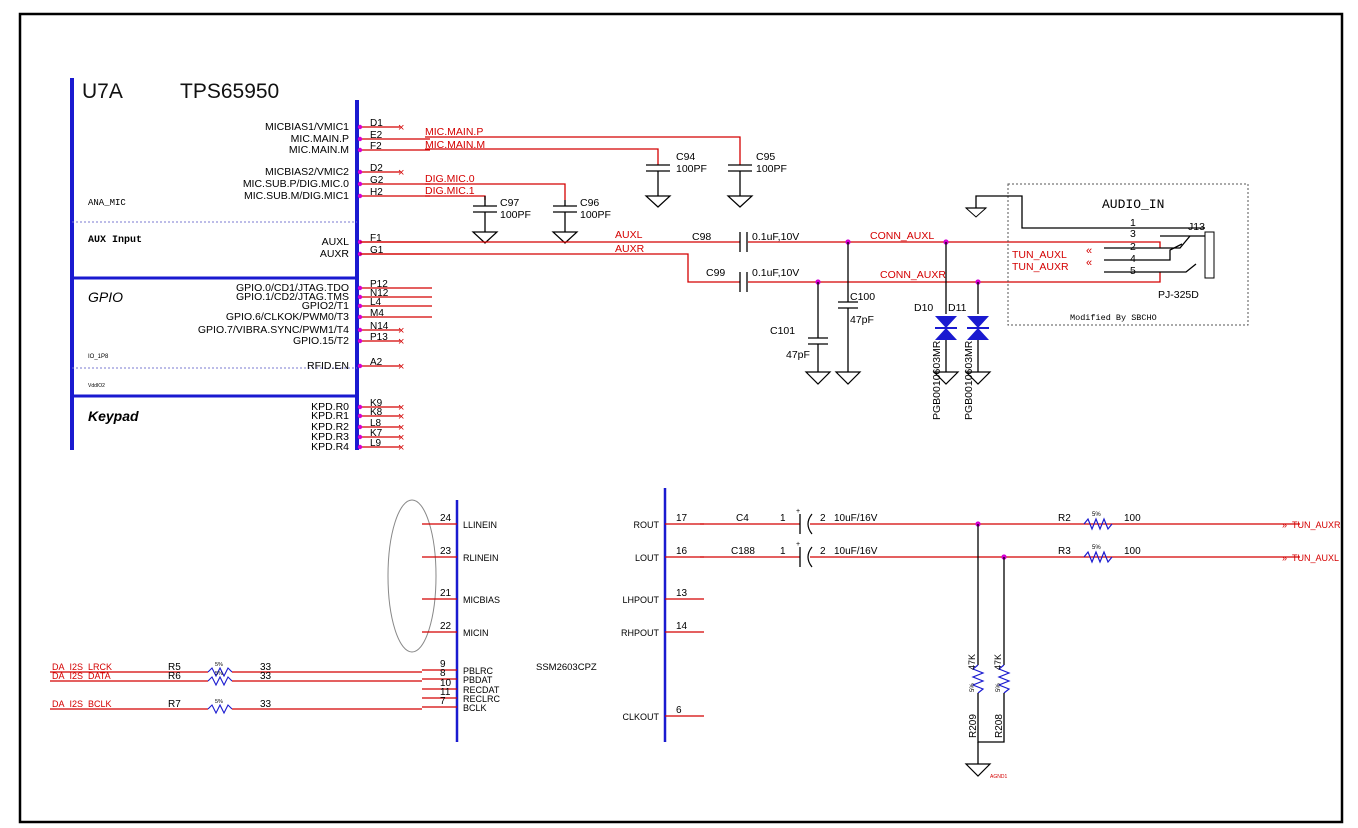 The image size is (1358, 828). Describe the element at coordinates (509, 203) in the screenshot. I see `c97-ref: C97` at that location.